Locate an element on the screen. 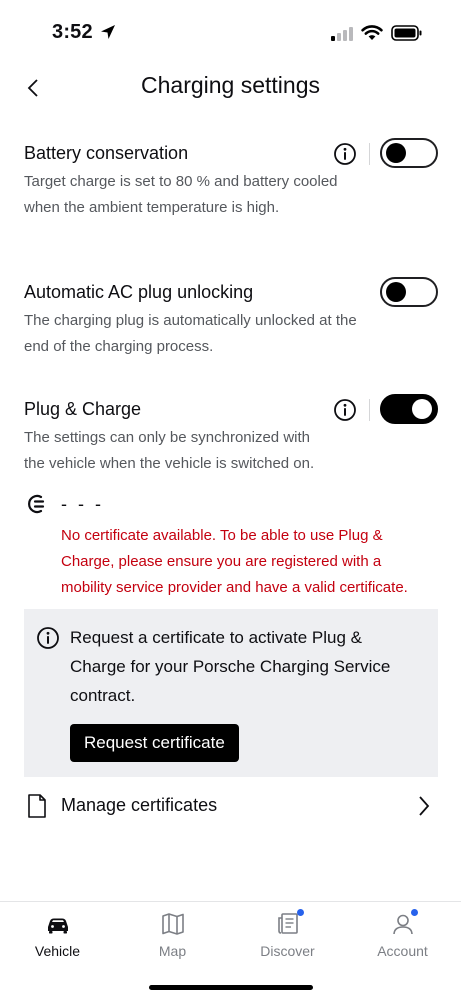 This screenshot has width=461, height=1001. charging-plug-icon is located at coordinates (36, 504).